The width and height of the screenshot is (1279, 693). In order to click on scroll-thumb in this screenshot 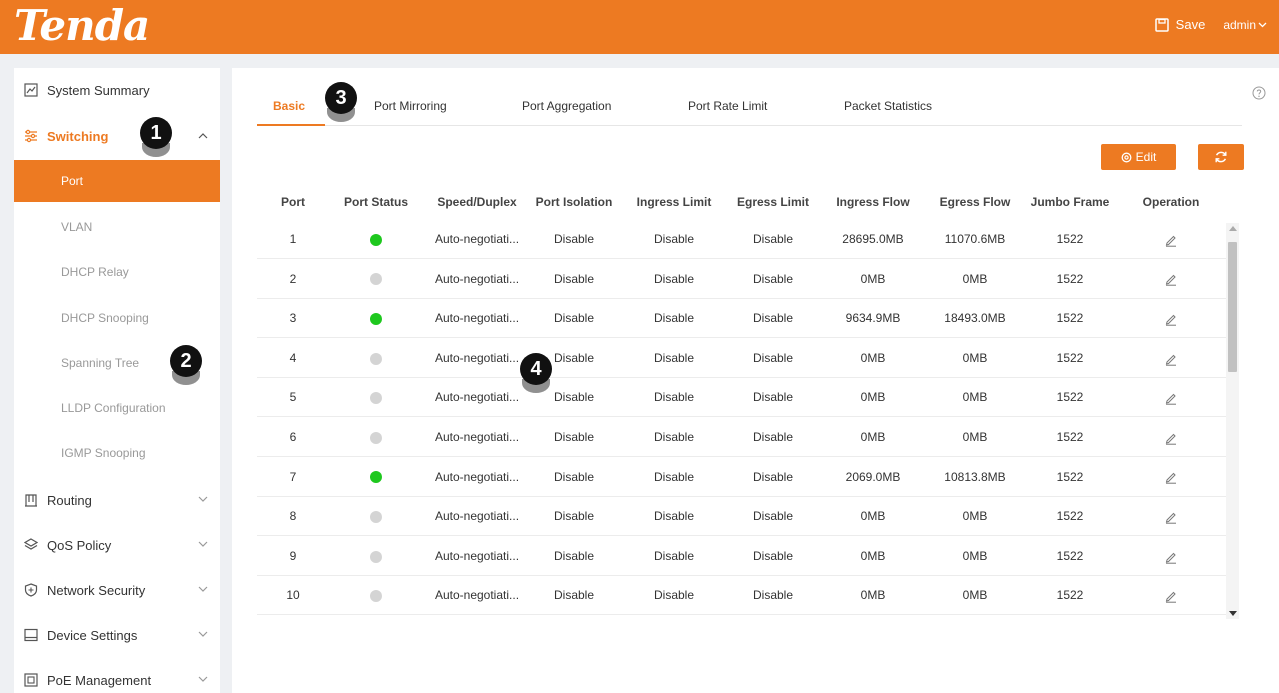, I will do `click(1232, 307)`.